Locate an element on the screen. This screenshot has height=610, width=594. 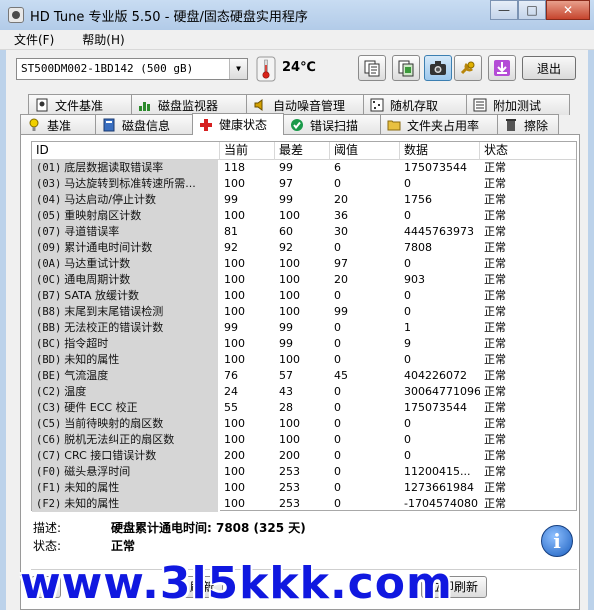
tab-random-access: 随机存取 is located at coordinates (415, 104).